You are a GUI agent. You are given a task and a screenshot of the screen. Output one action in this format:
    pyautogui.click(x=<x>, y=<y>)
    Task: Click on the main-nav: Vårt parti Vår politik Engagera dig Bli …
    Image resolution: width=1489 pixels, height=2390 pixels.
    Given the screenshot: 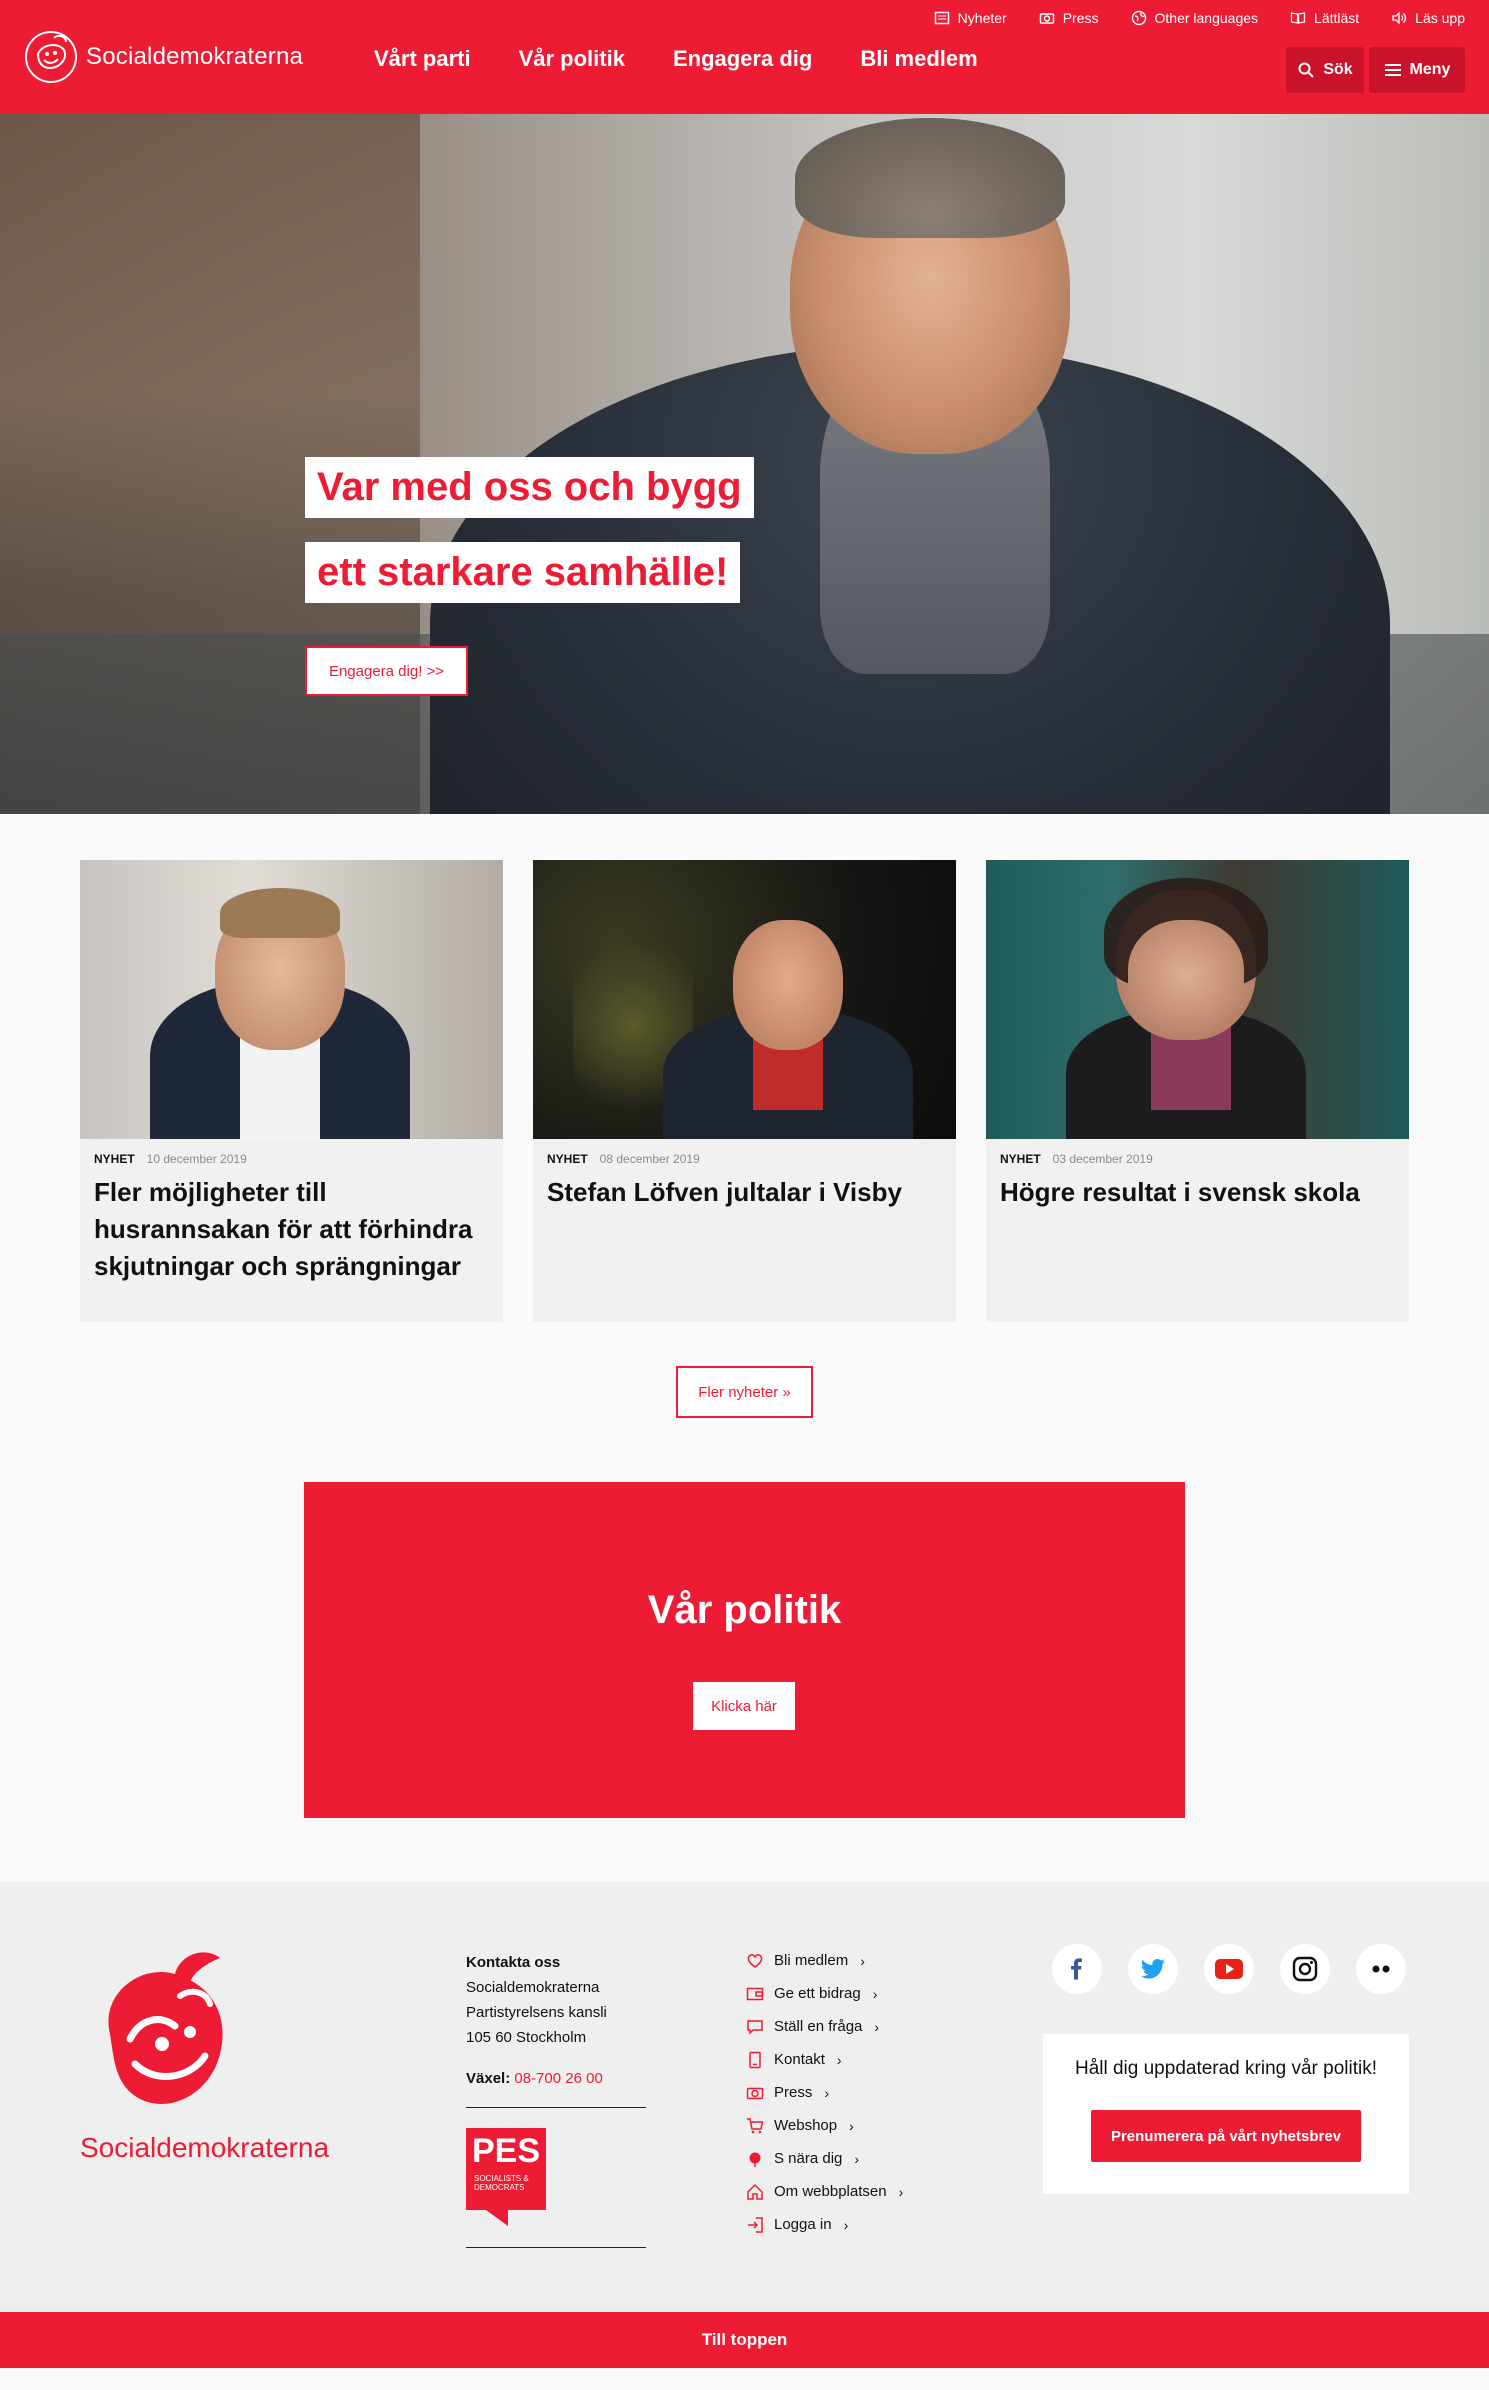 What is the action you would take?
    pyautogui.click(x=676, y=59)
    